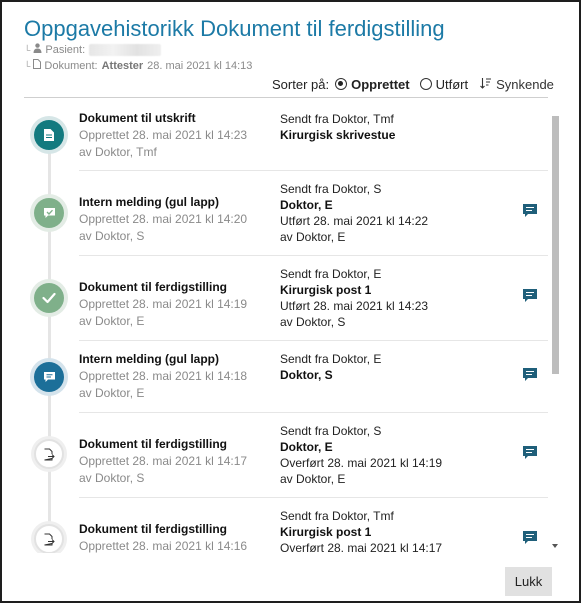  I want to click on document-icon, so click(49, 135).